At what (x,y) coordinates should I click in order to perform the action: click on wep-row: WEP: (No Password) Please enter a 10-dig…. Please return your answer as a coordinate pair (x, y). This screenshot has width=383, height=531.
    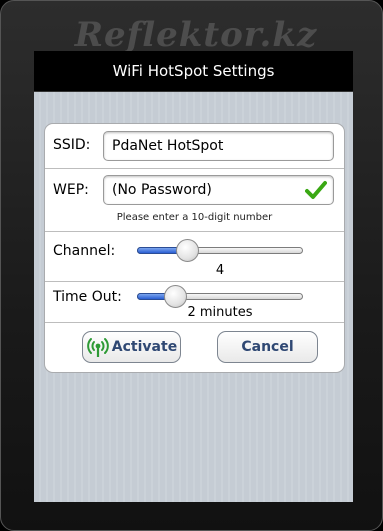
    Looking at the image, I should click on (194, 200).